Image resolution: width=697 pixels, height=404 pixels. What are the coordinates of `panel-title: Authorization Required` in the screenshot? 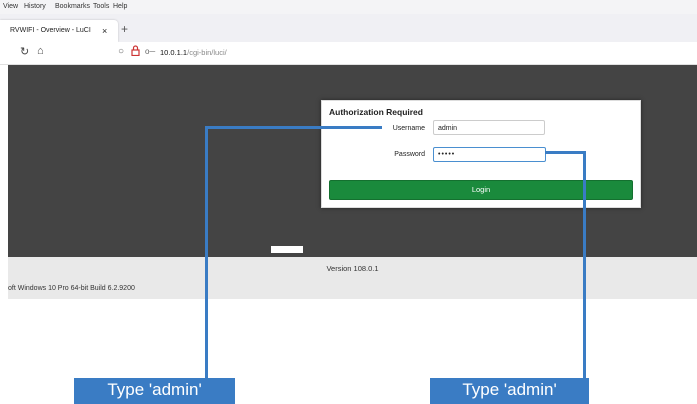 It's located at (376, 112).